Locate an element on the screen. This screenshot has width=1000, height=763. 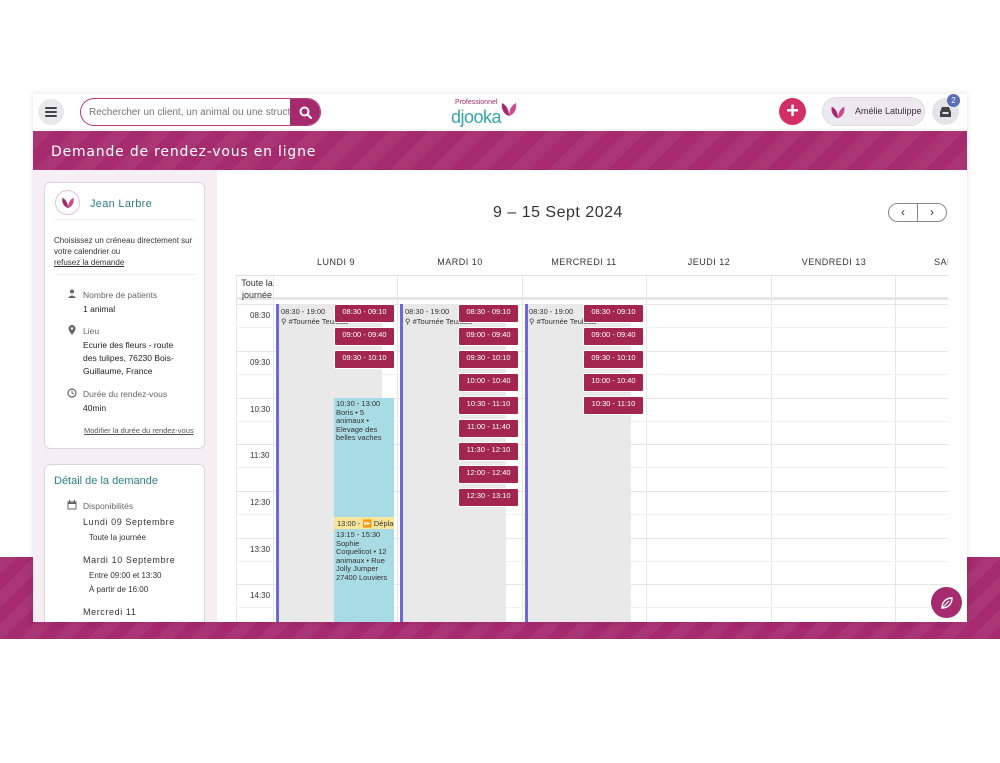
event-time: 13:00 - is located at coordinates (350, 523).